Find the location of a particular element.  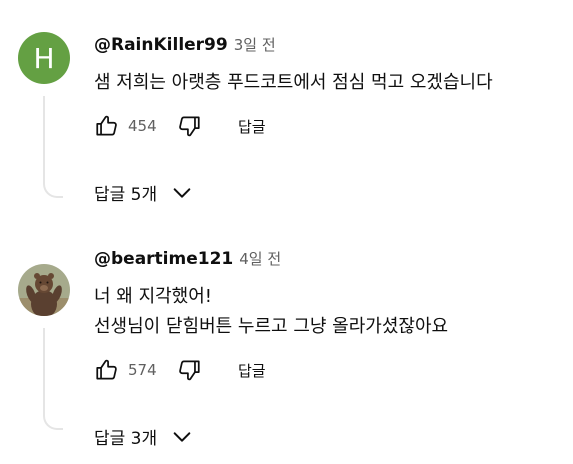

avatar-letter: H is located at coordinates (44, 58).